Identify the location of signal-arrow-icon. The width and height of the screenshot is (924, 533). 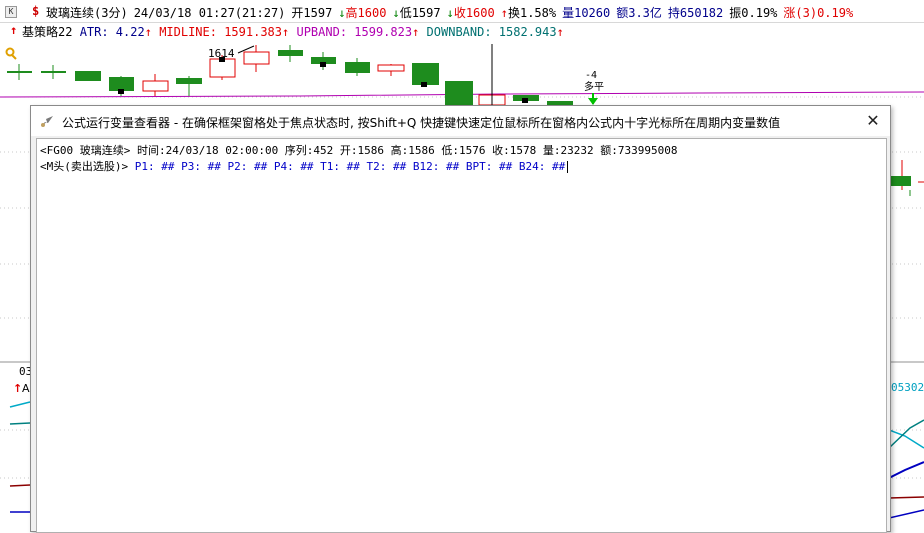
(593, 99).